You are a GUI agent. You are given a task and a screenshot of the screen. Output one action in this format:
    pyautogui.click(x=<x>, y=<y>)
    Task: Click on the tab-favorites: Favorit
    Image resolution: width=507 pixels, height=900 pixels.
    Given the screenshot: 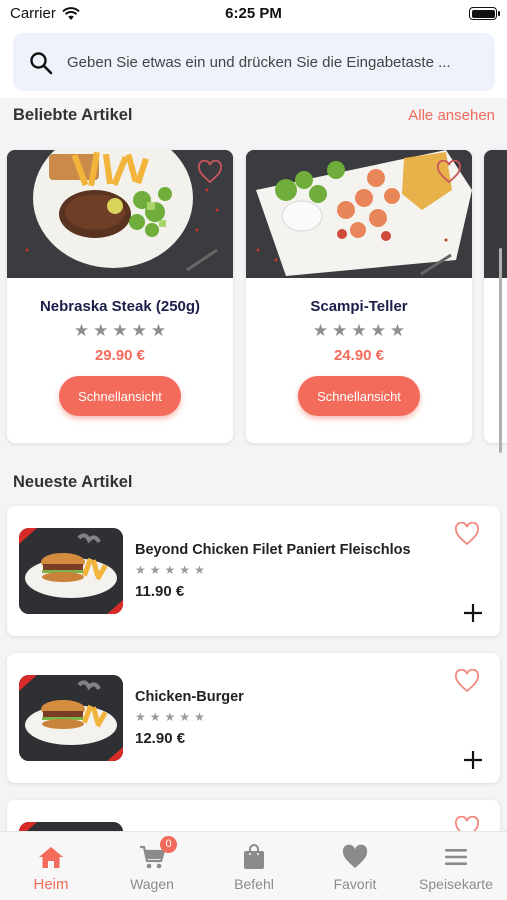 What is the action you would take?
    pyautogui.click(x=355, y=867)
    